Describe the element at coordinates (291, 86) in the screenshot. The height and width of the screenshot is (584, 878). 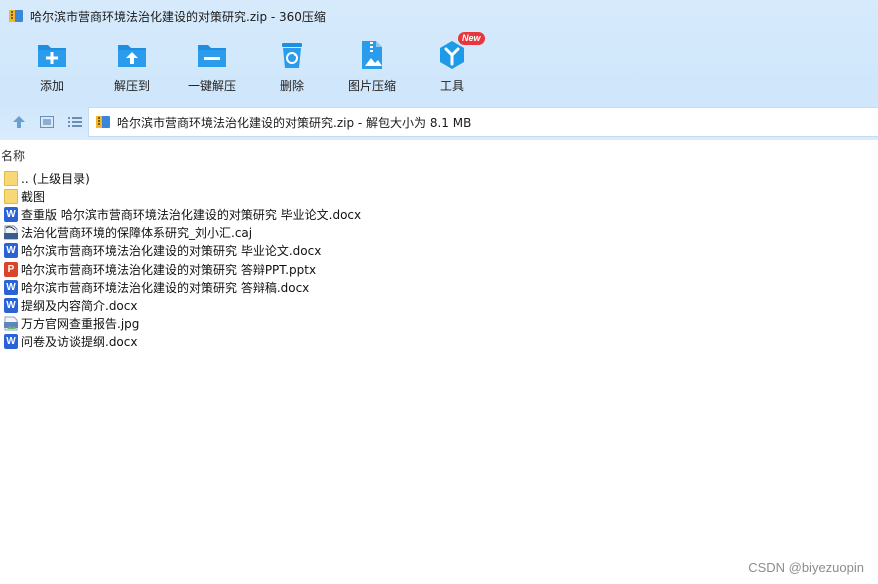
I see `delete-label: 删除` at that location.